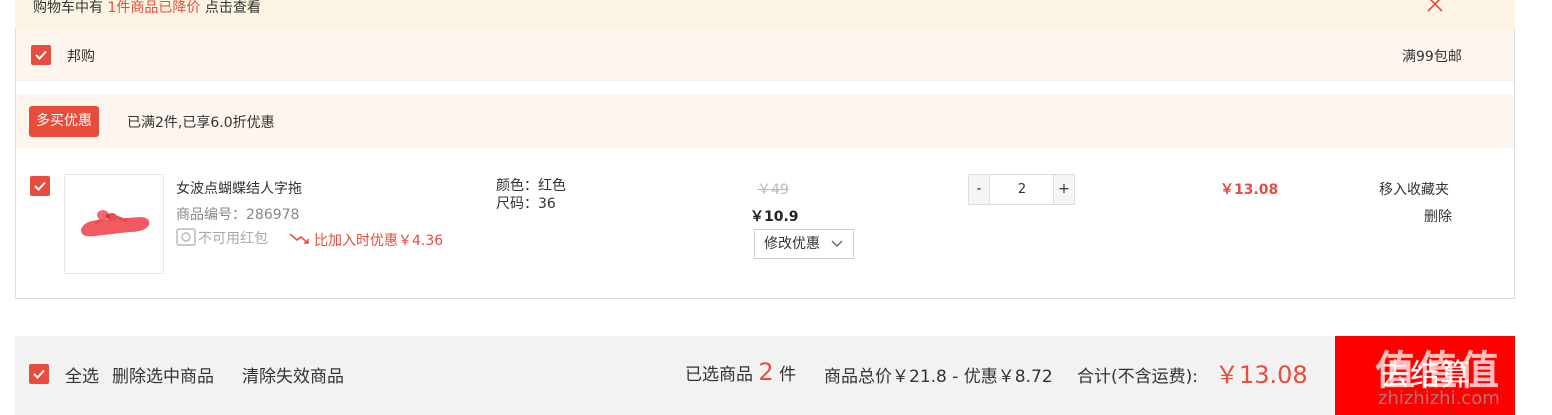 The height and width of the screenshot is (415, 1552). Describe the element at coordinates (773, 190) in the screenshot. I see `original-price: ￥49` at that location.